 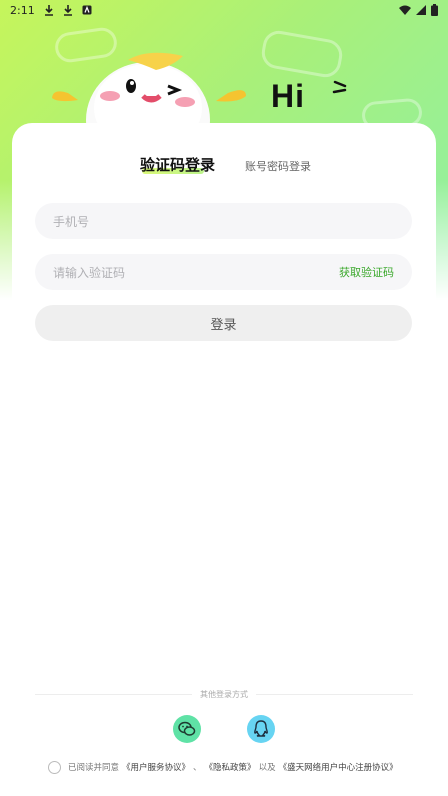 I want to click on qq-login-button, so click(x=261, y=729).